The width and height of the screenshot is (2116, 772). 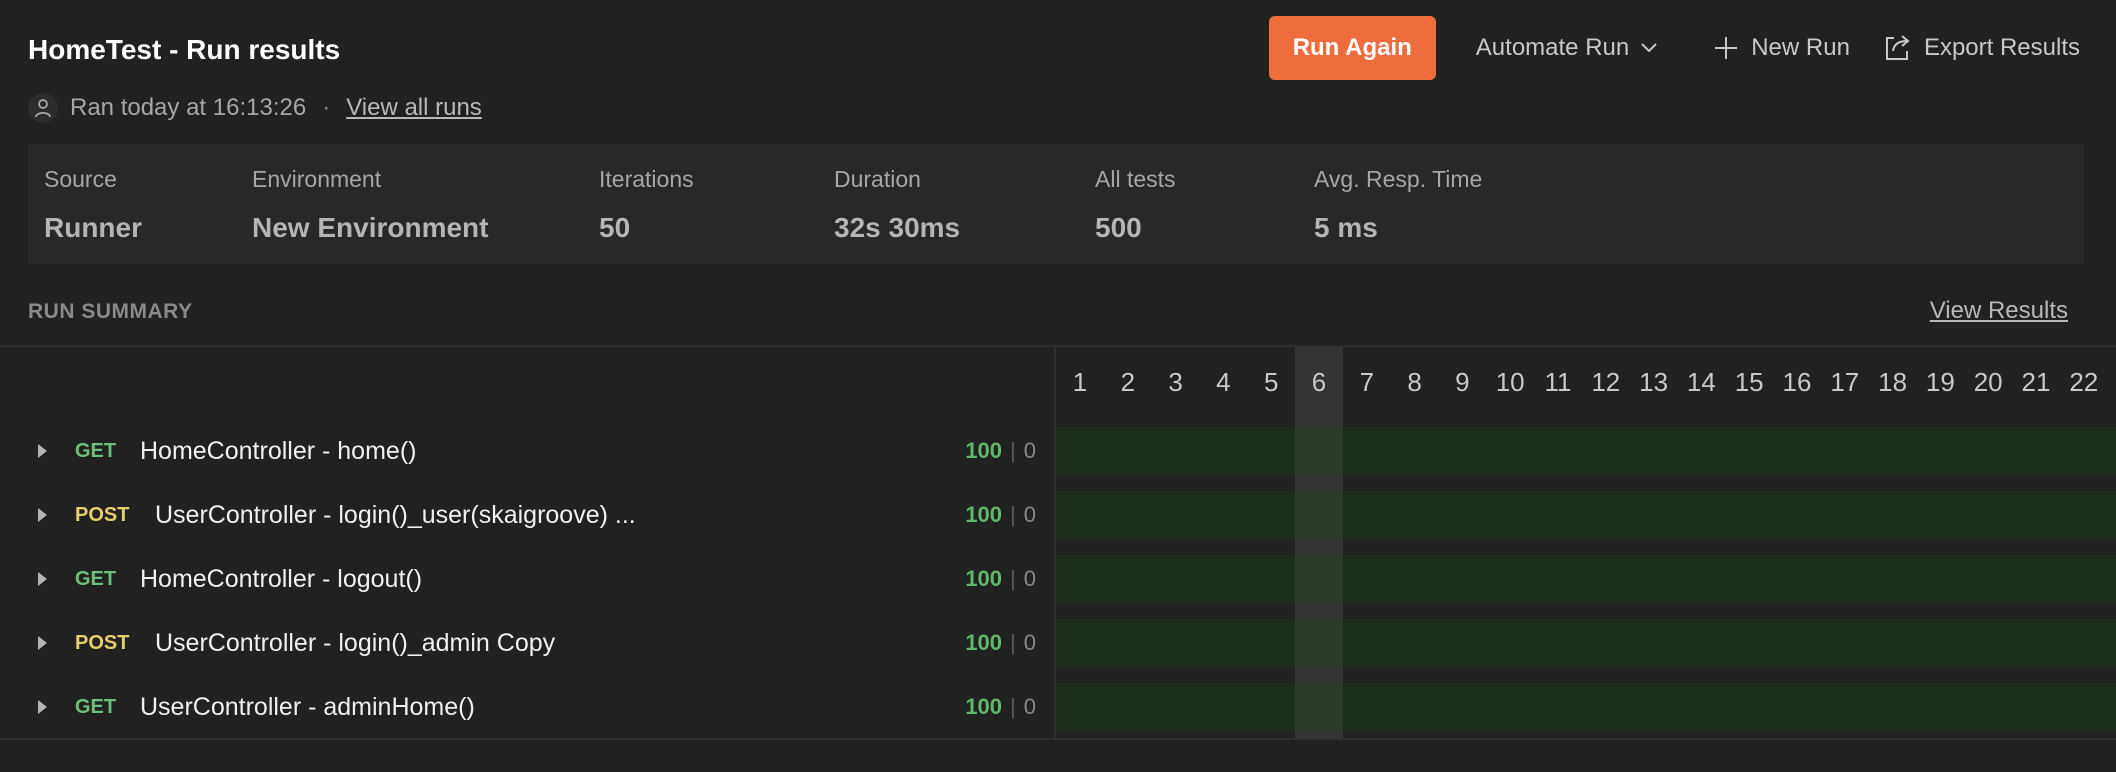 What do you see at coordinates (1176, 382) in the screenshot?
I see `iteration-number: 3` at bounding box center [1176, 382].